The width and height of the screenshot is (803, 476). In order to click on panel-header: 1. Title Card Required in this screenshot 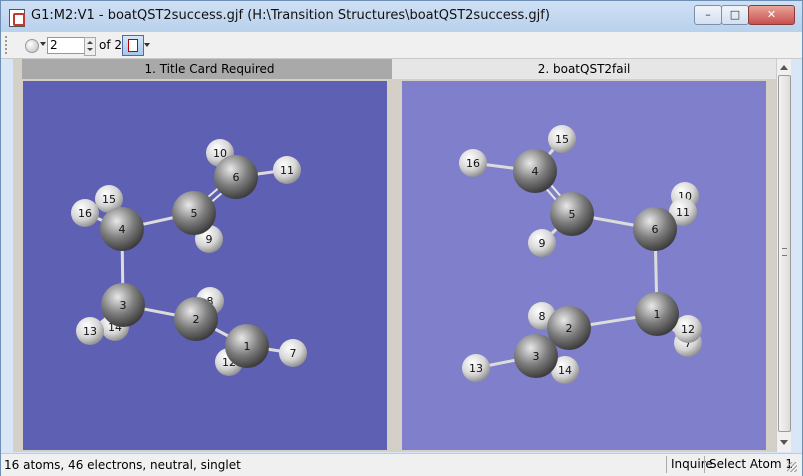, I will do `click(209, 69)`.